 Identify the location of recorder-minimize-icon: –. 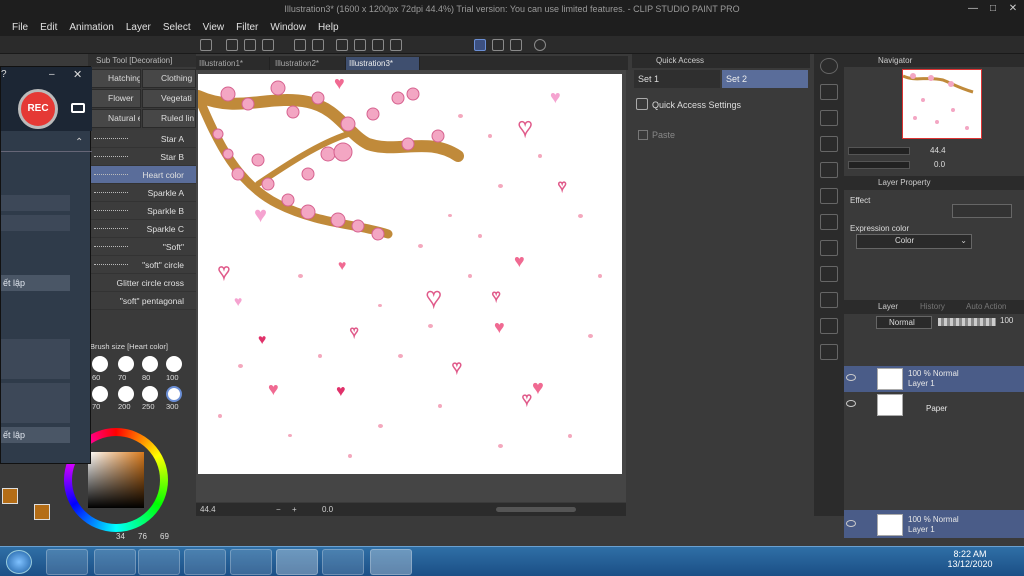
(52, 74).